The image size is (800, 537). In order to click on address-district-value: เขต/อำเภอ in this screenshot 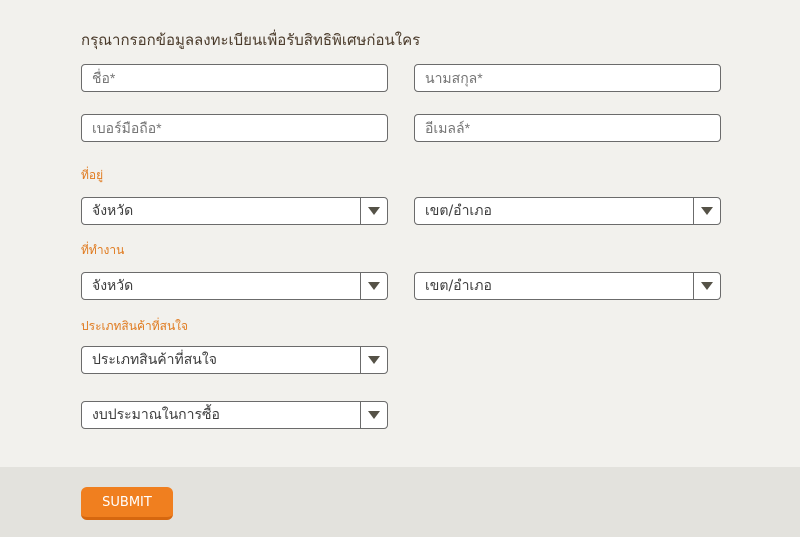, I will do `click(458, 211)`.